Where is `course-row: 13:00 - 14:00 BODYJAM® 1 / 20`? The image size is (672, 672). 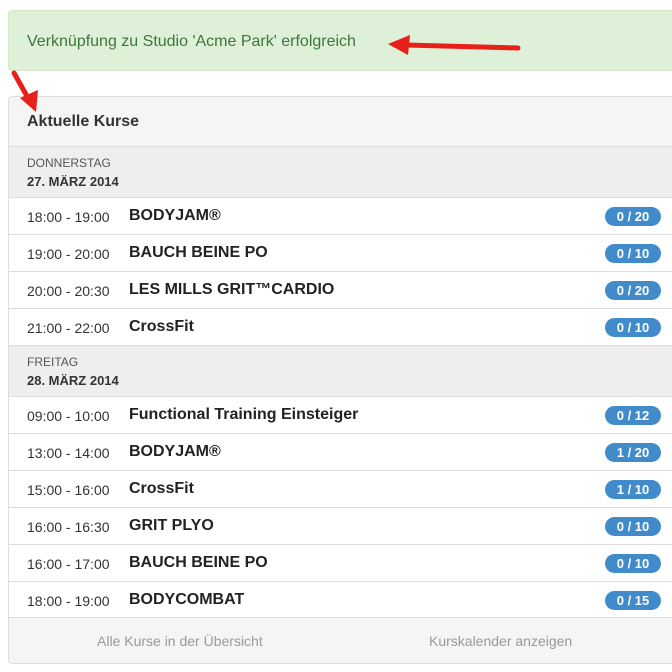 course-row: 13:00 - 14:00 BODYJAM® 1 / 20 is located at coordinates (340, 452).